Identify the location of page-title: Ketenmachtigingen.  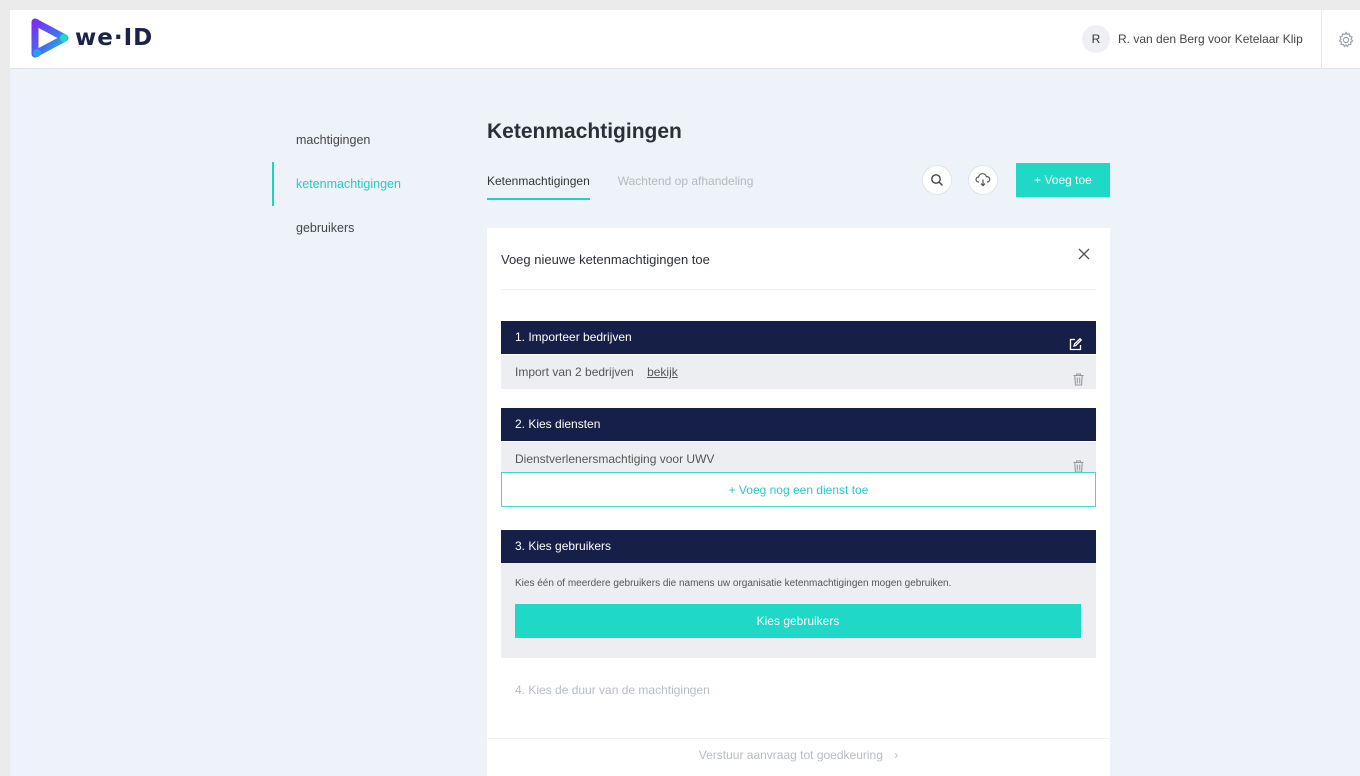
(584, 131).